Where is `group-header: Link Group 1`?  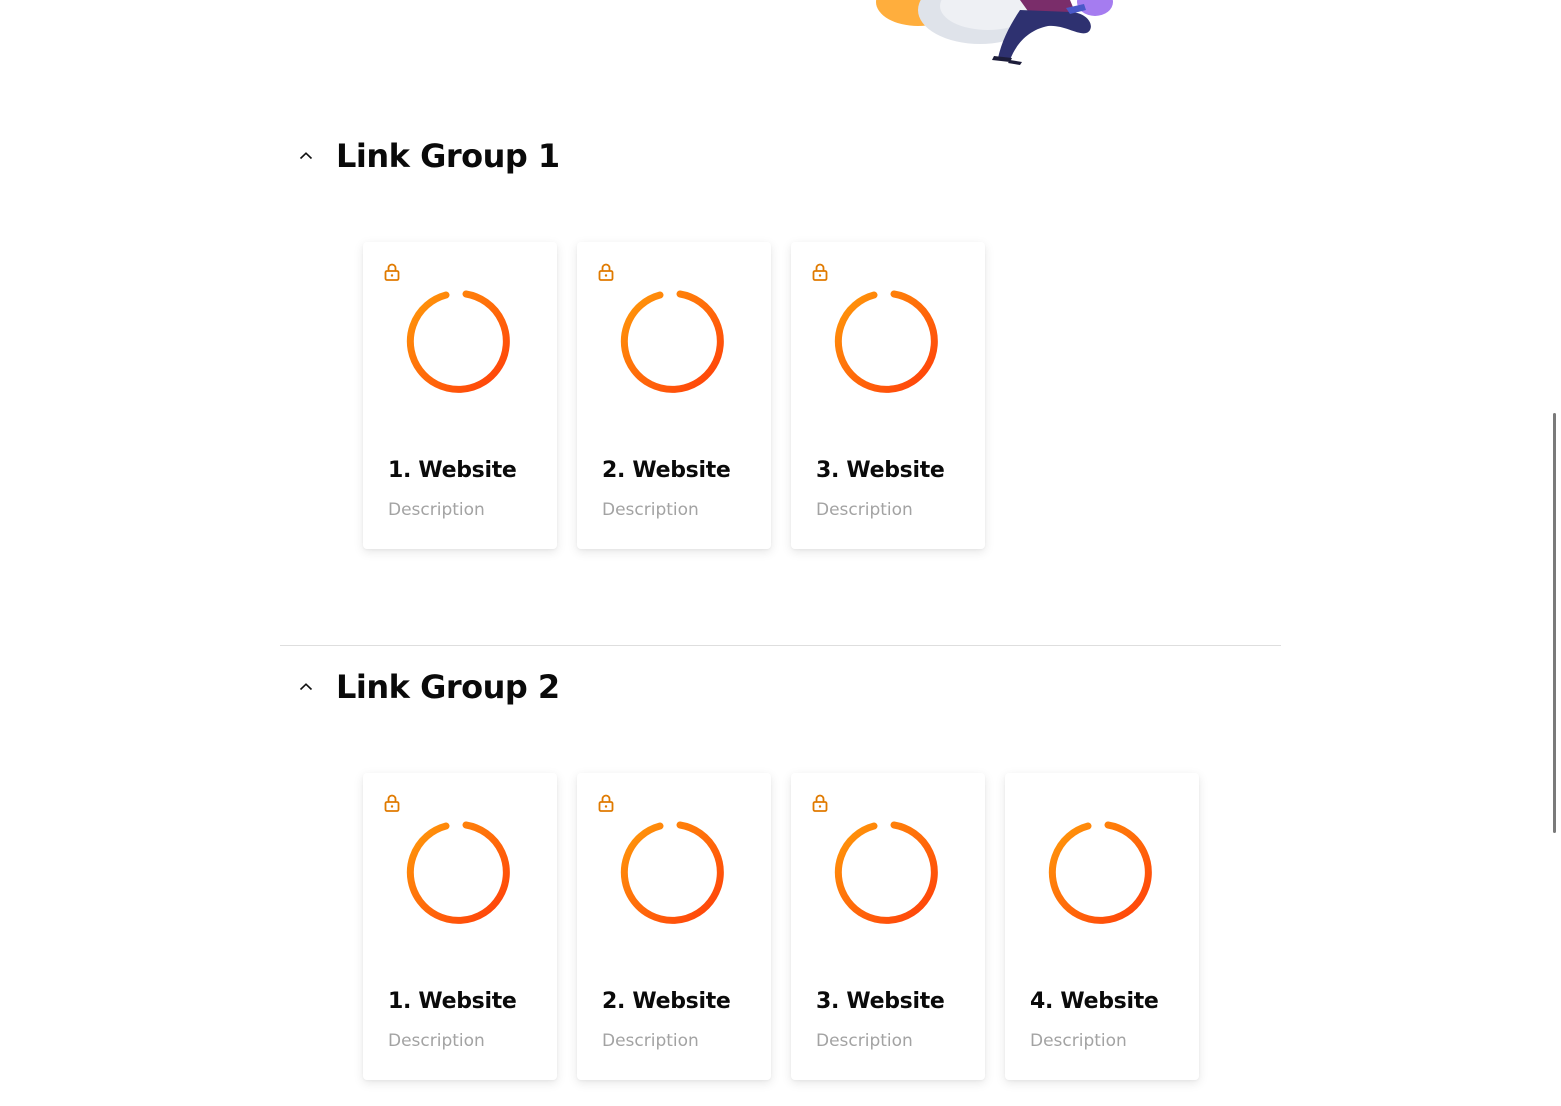
group-header: Link Group 1 is located at coordinates (580, 156).